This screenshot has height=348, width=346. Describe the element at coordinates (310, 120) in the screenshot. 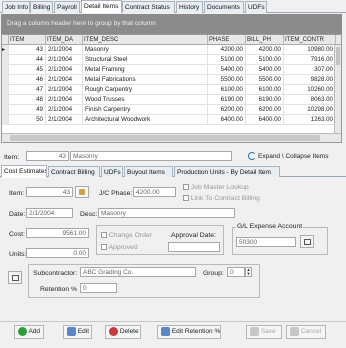

I see `table-cell: 1263.00` at that location.